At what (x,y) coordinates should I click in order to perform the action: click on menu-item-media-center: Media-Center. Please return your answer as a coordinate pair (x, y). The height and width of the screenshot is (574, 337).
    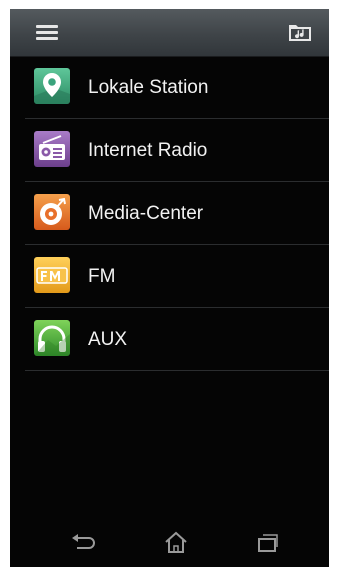
    Looking at the image, I should click on (169, 213).